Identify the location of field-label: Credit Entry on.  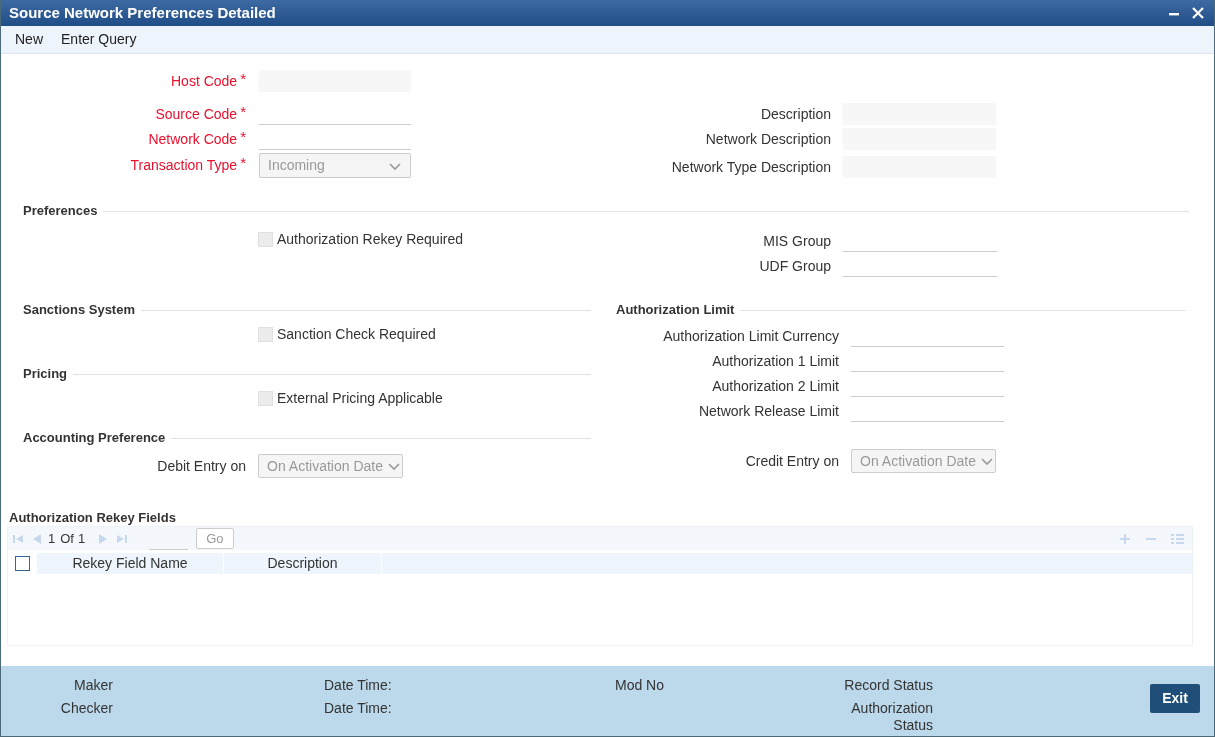
(792, 461).